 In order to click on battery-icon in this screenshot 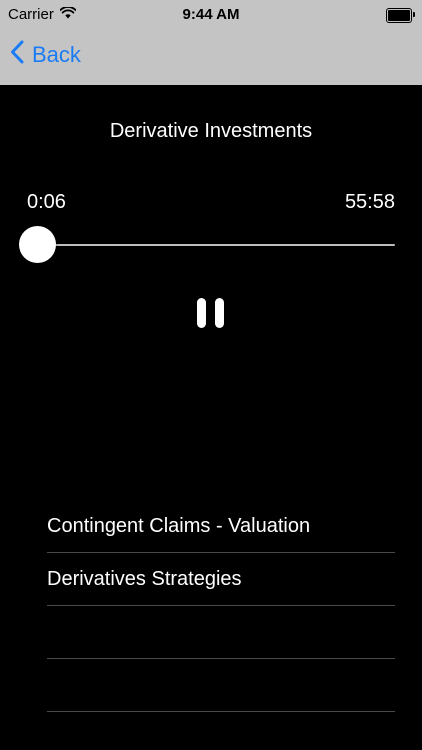, I will do `click(400, 15)`.